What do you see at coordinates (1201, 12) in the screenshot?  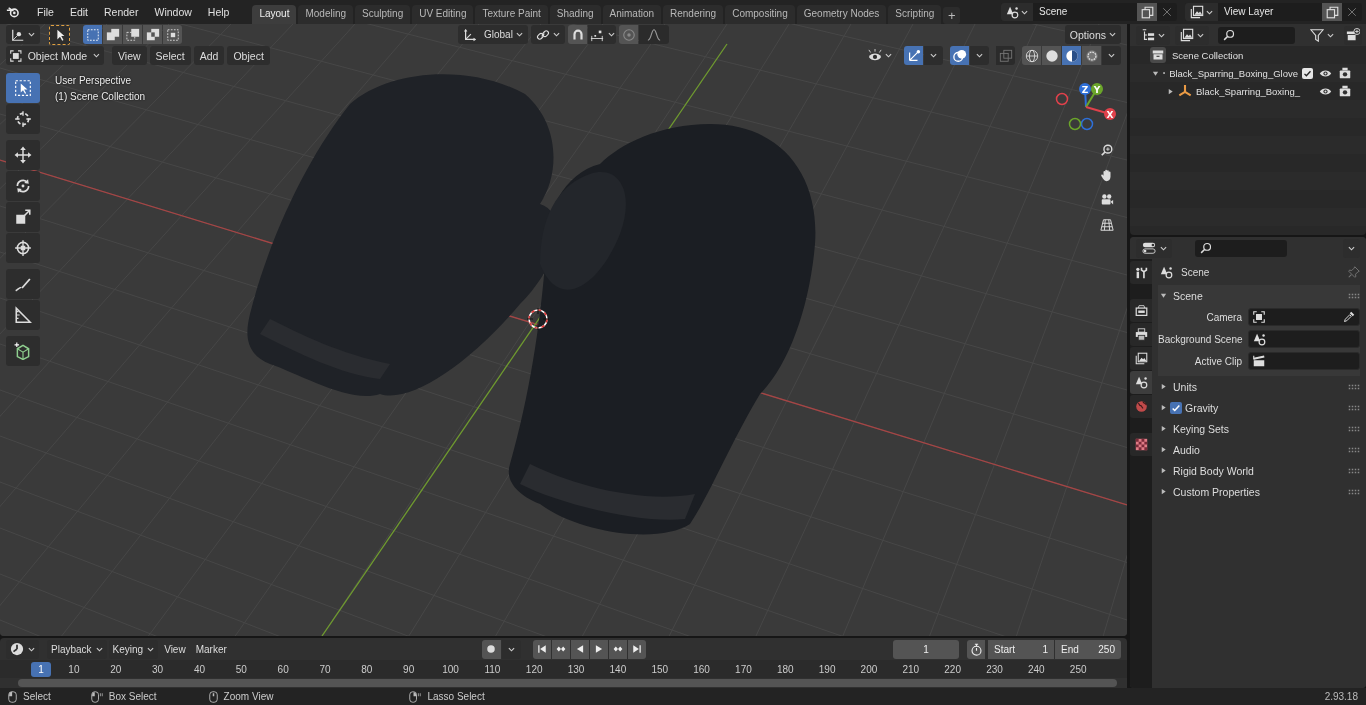 I see `images-dropdown` at bounding box center [1201, 12].